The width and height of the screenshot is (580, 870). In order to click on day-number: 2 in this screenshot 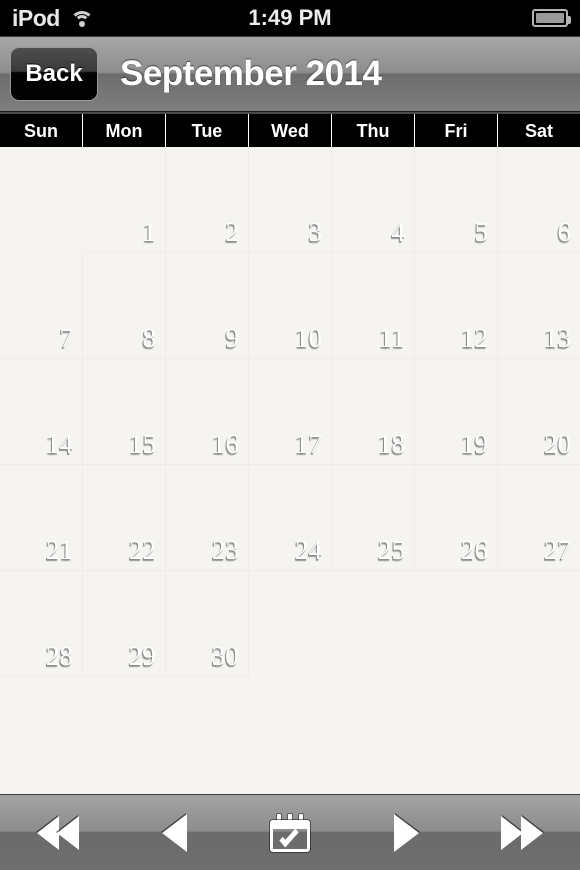, I will do `click(232, 232)`.